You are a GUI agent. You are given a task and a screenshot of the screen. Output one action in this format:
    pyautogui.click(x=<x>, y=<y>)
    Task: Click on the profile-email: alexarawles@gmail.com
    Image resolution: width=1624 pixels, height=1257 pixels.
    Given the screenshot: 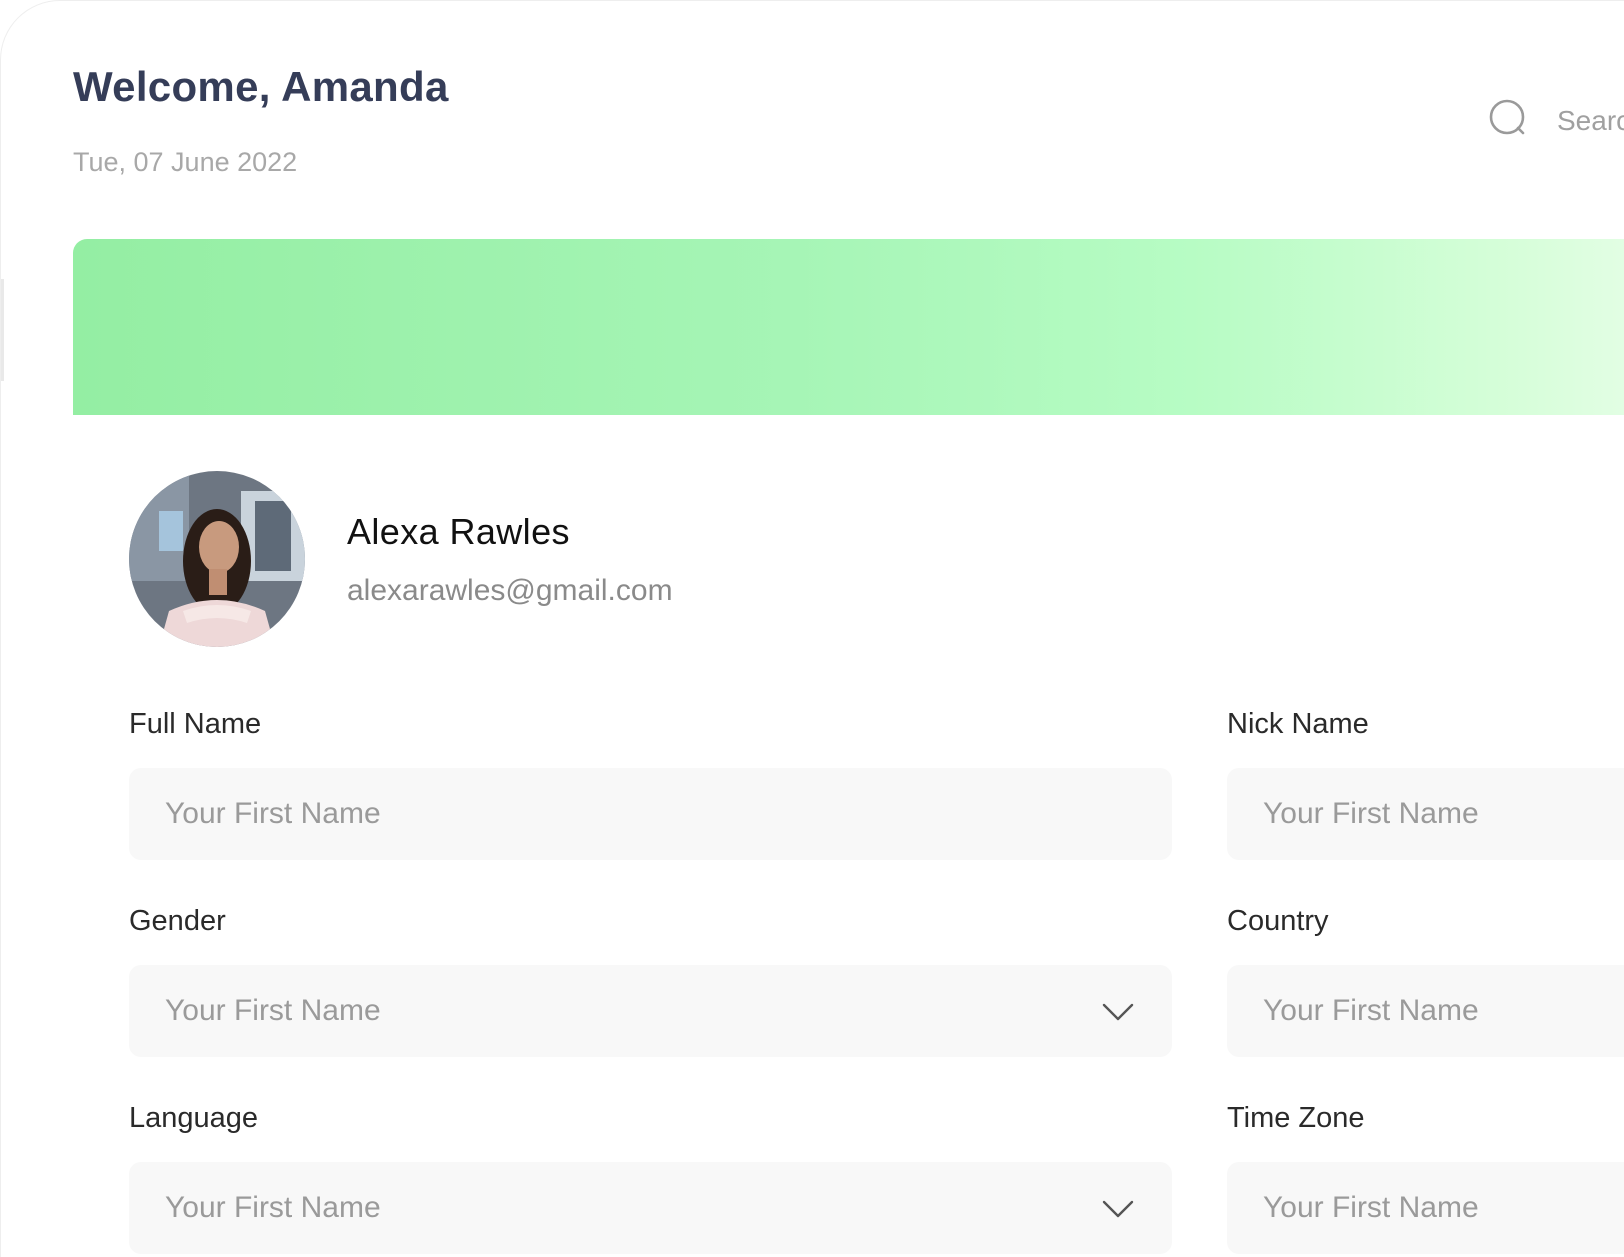 What is the action you would take?
    pyautogui.click(x=510, y=590)
    